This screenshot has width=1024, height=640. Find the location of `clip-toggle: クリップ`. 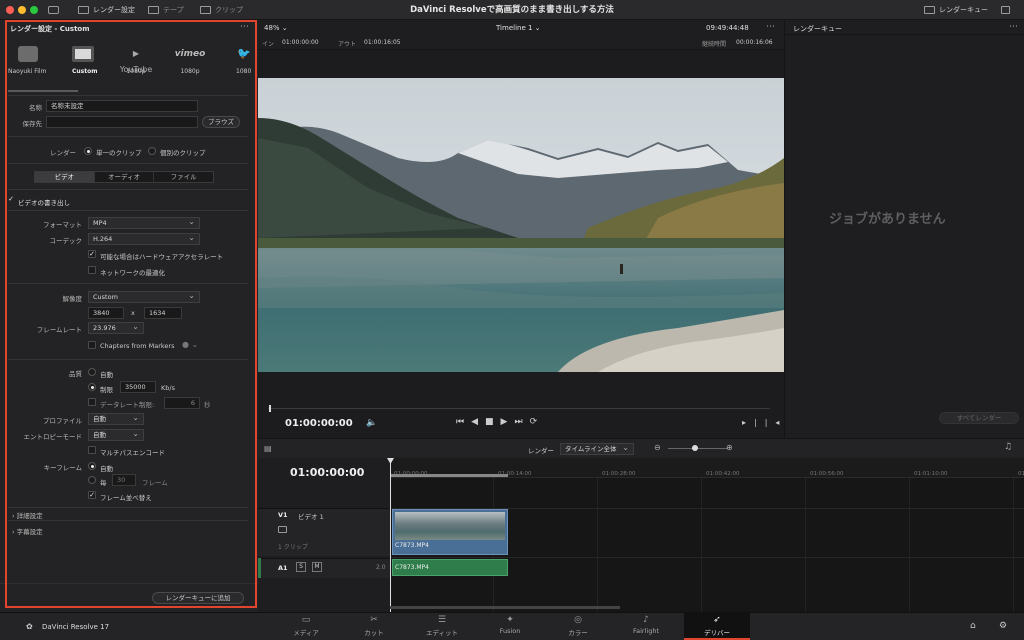

clip-toggle: クリップ is located at coordinates (221, 10).